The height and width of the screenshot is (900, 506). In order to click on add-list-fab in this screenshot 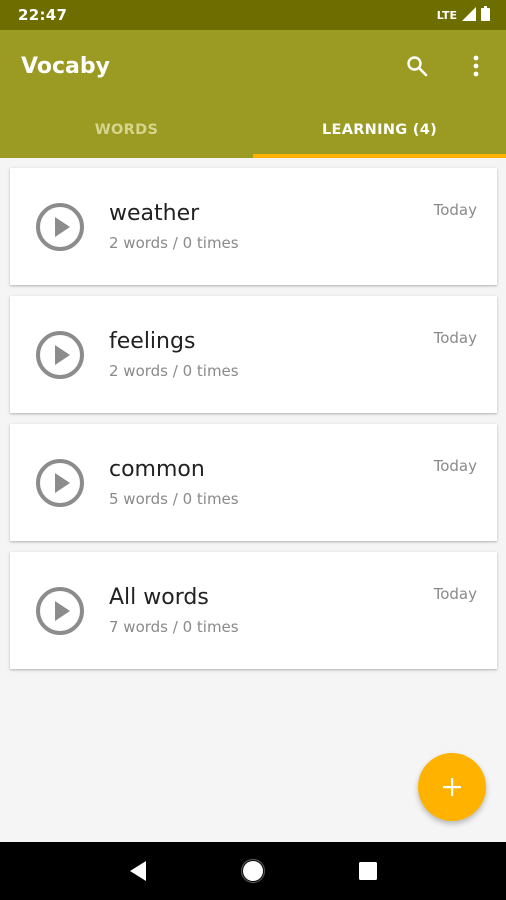, I will do `click(452, 787)`.